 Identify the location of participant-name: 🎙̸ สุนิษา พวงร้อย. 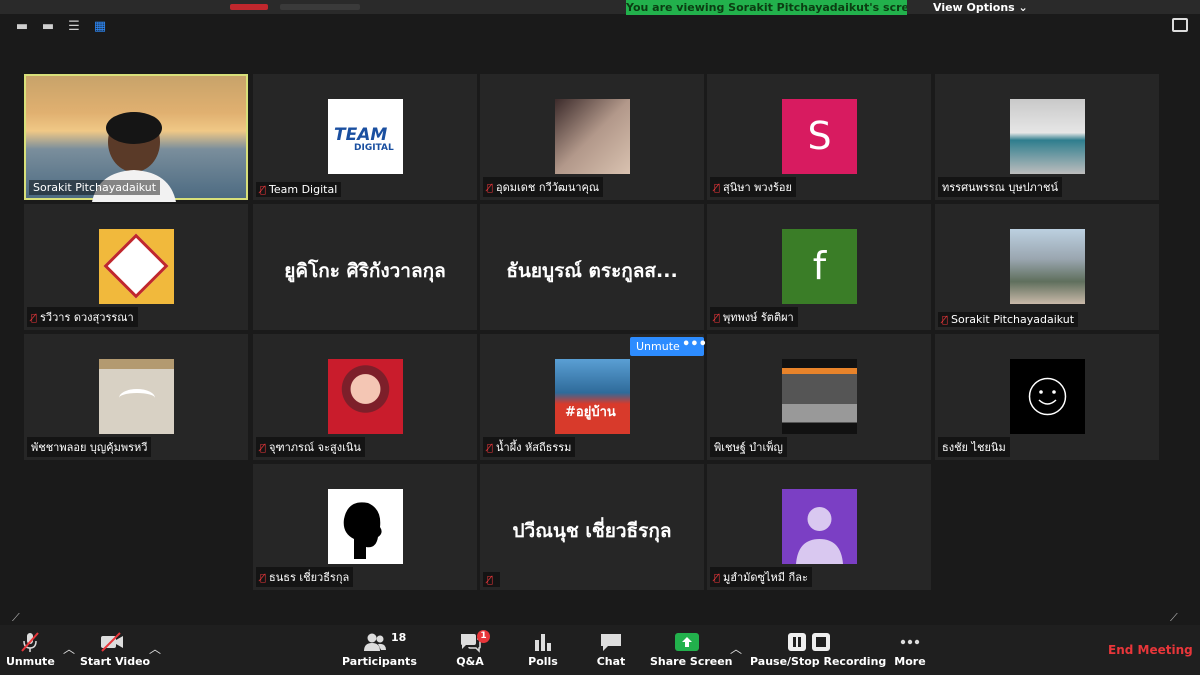
(753, 187).